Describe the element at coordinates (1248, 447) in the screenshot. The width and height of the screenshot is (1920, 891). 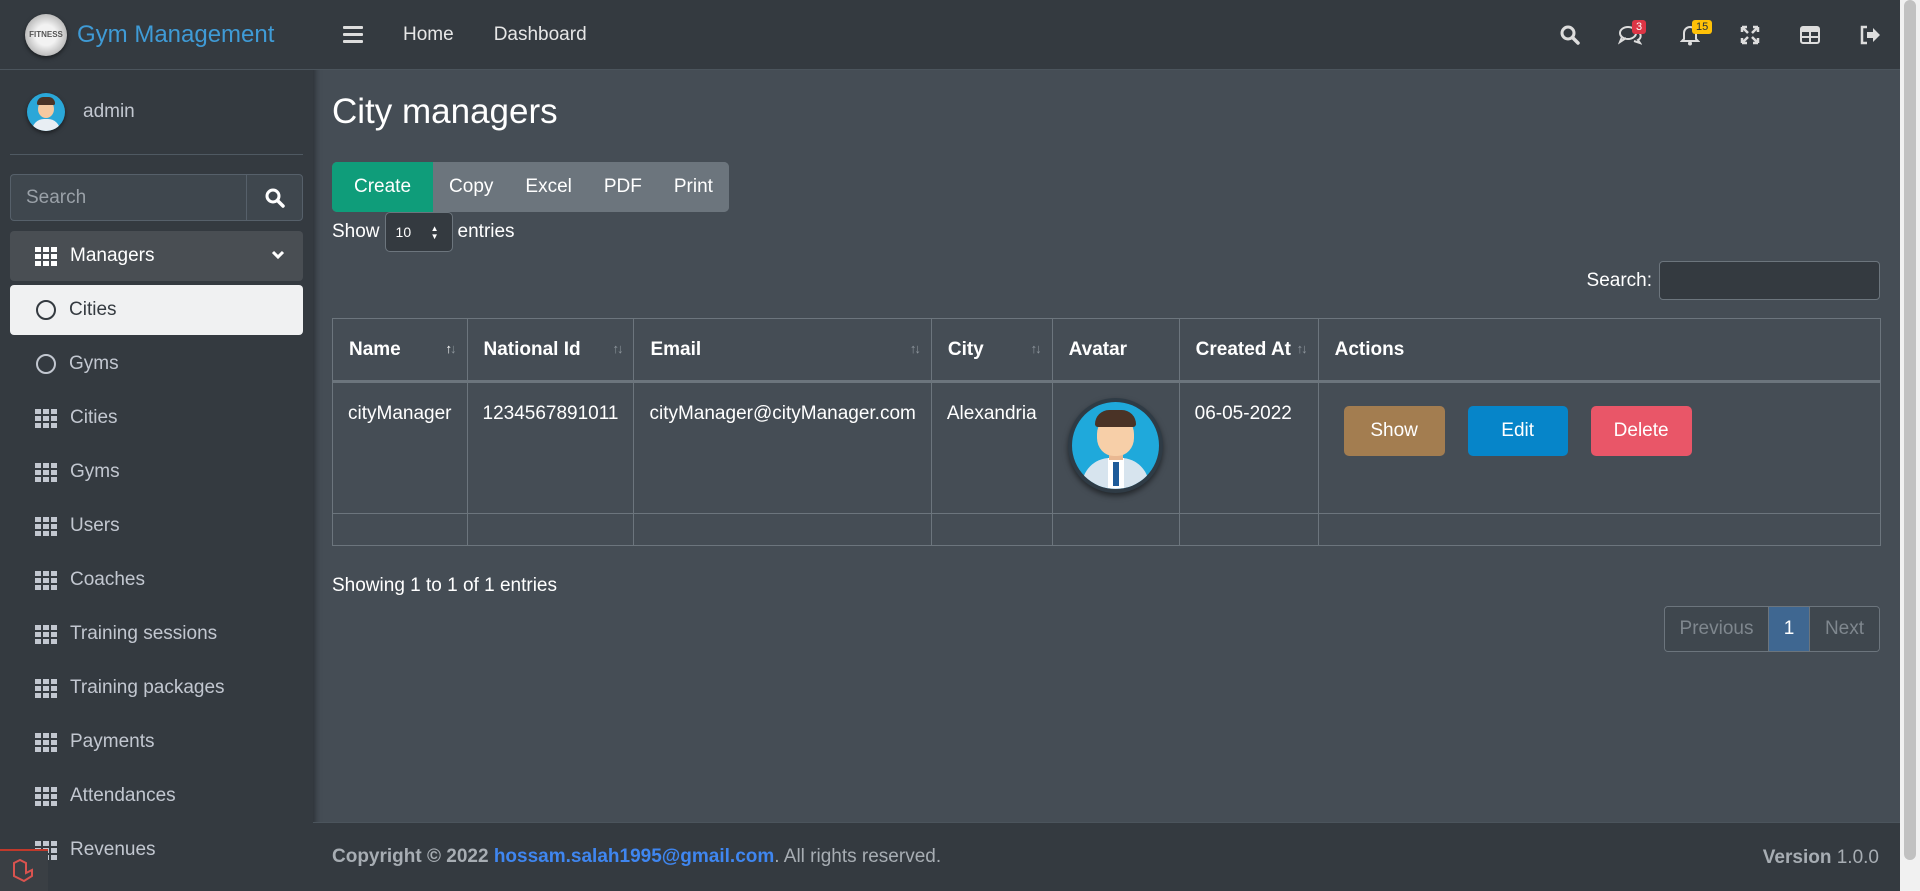
I see `cell-created-at: 06-05-2022` at that location.